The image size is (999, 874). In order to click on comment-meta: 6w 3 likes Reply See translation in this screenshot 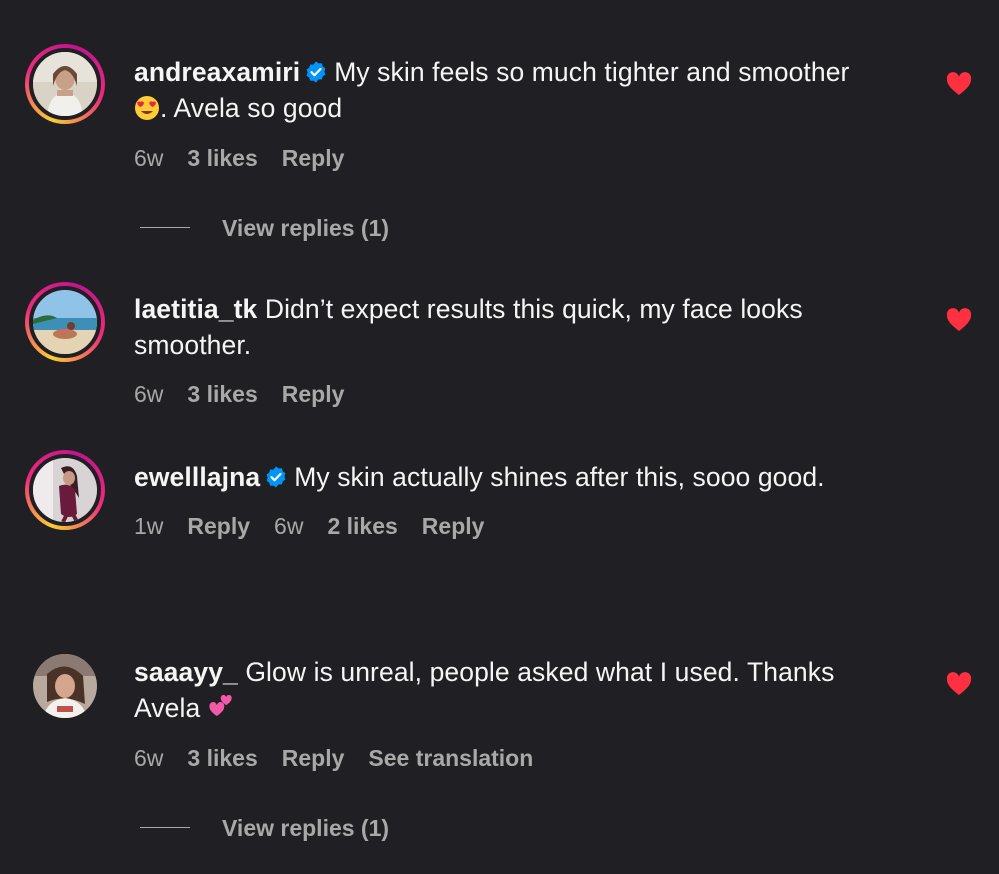, I will do `click(345, 758)`.